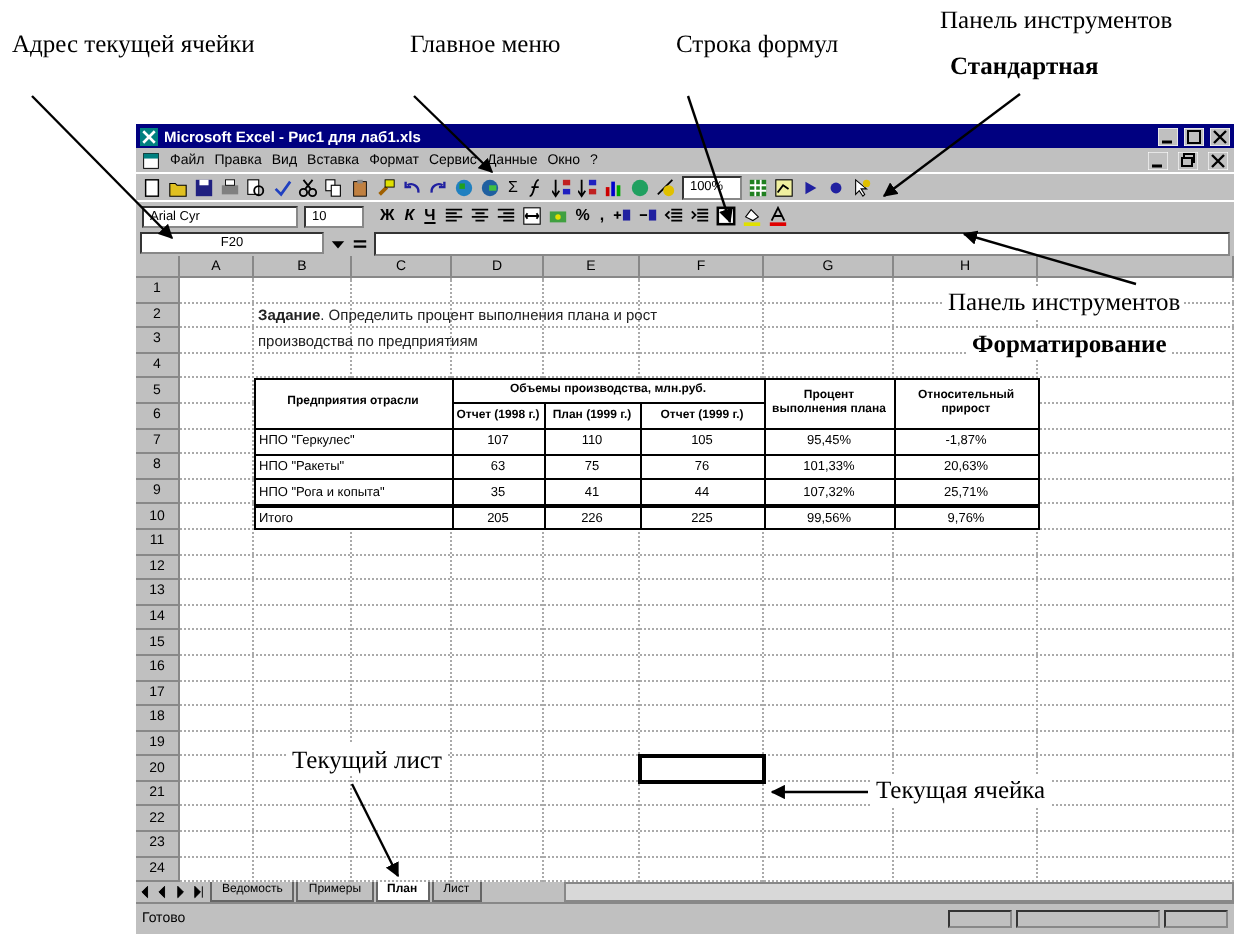  Describe the element at coordinates (778, 216) in the screenshot. I see `font-color-icon` at that location.